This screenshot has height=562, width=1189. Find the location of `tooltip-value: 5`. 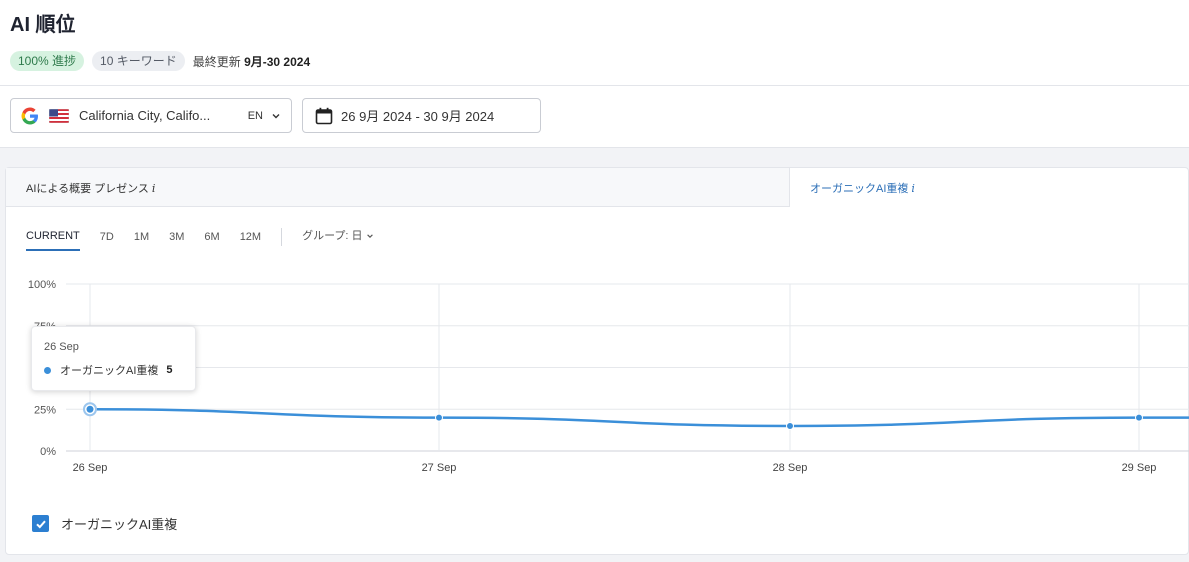

tooltip-value: 5 is located at coordinates (169, 370).